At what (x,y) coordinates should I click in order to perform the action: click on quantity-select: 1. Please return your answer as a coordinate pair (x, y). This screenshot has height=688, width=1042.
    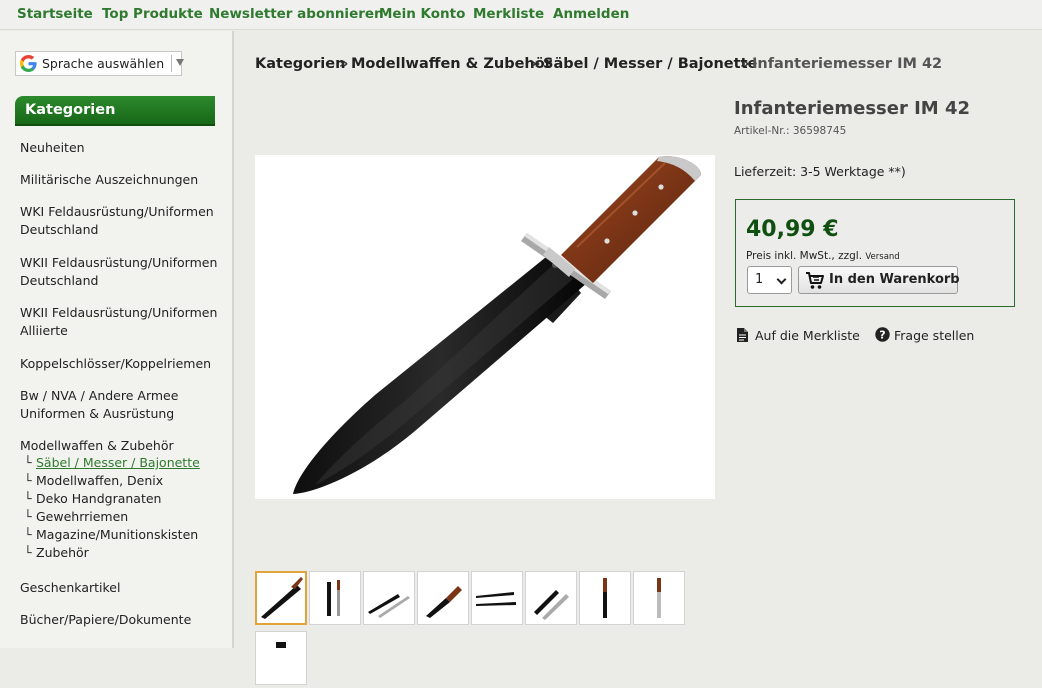
    Looking at the image, I should click on (769, 280).